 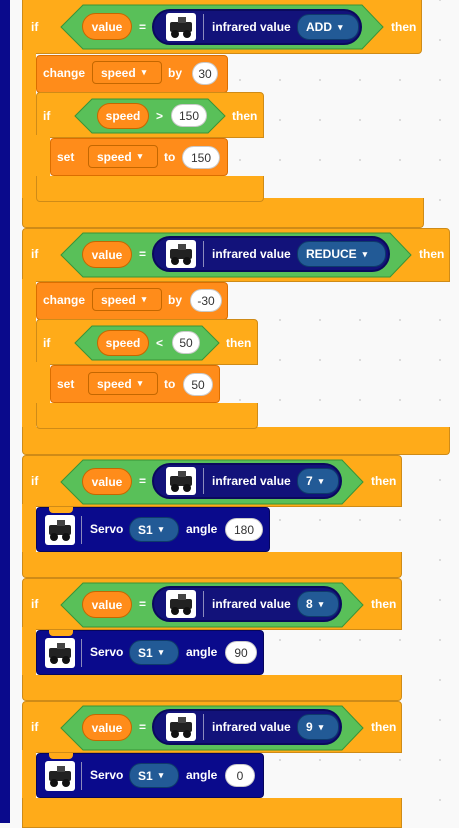 What do you see at coordinates (318, 481) in the screenshot?
I see `button-dropdown: 7 ▾` at bounding box center [318, 481].